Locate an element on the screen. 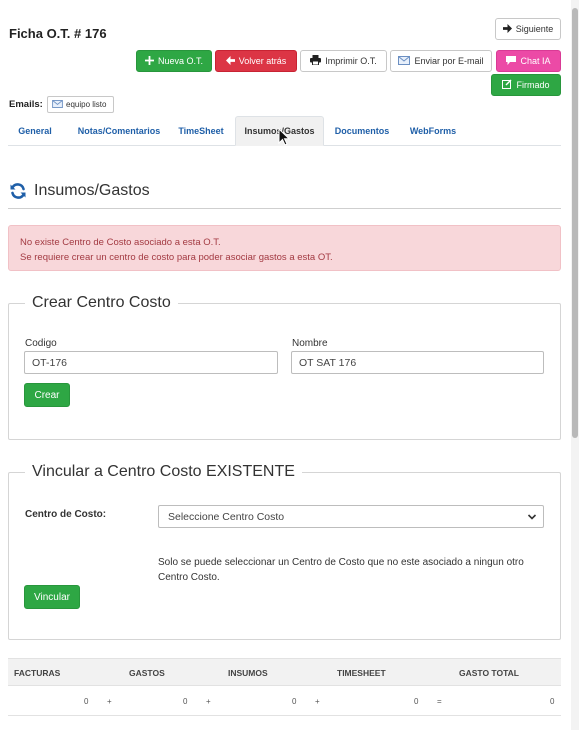 Image resolution: width=581 pixels, height=730 pixels. cost-center-select: Seleccione Centro Costo is located at coordinates (351, 516).